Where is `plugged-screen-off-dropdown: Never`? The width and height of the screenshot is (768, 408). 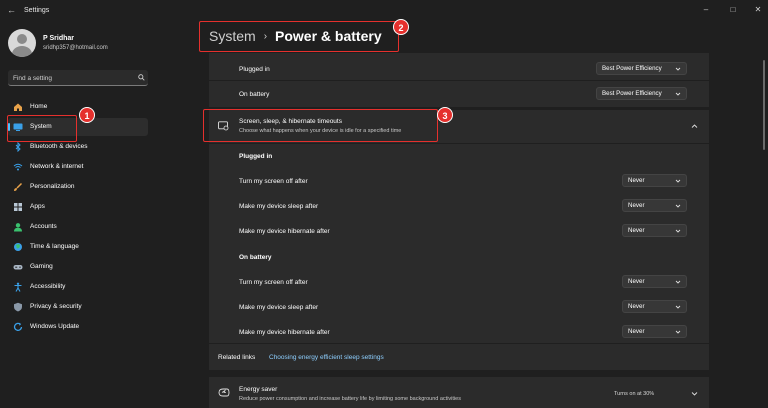
plugged-screen-off-dropdown: Never is located at coordinates (654, 180).